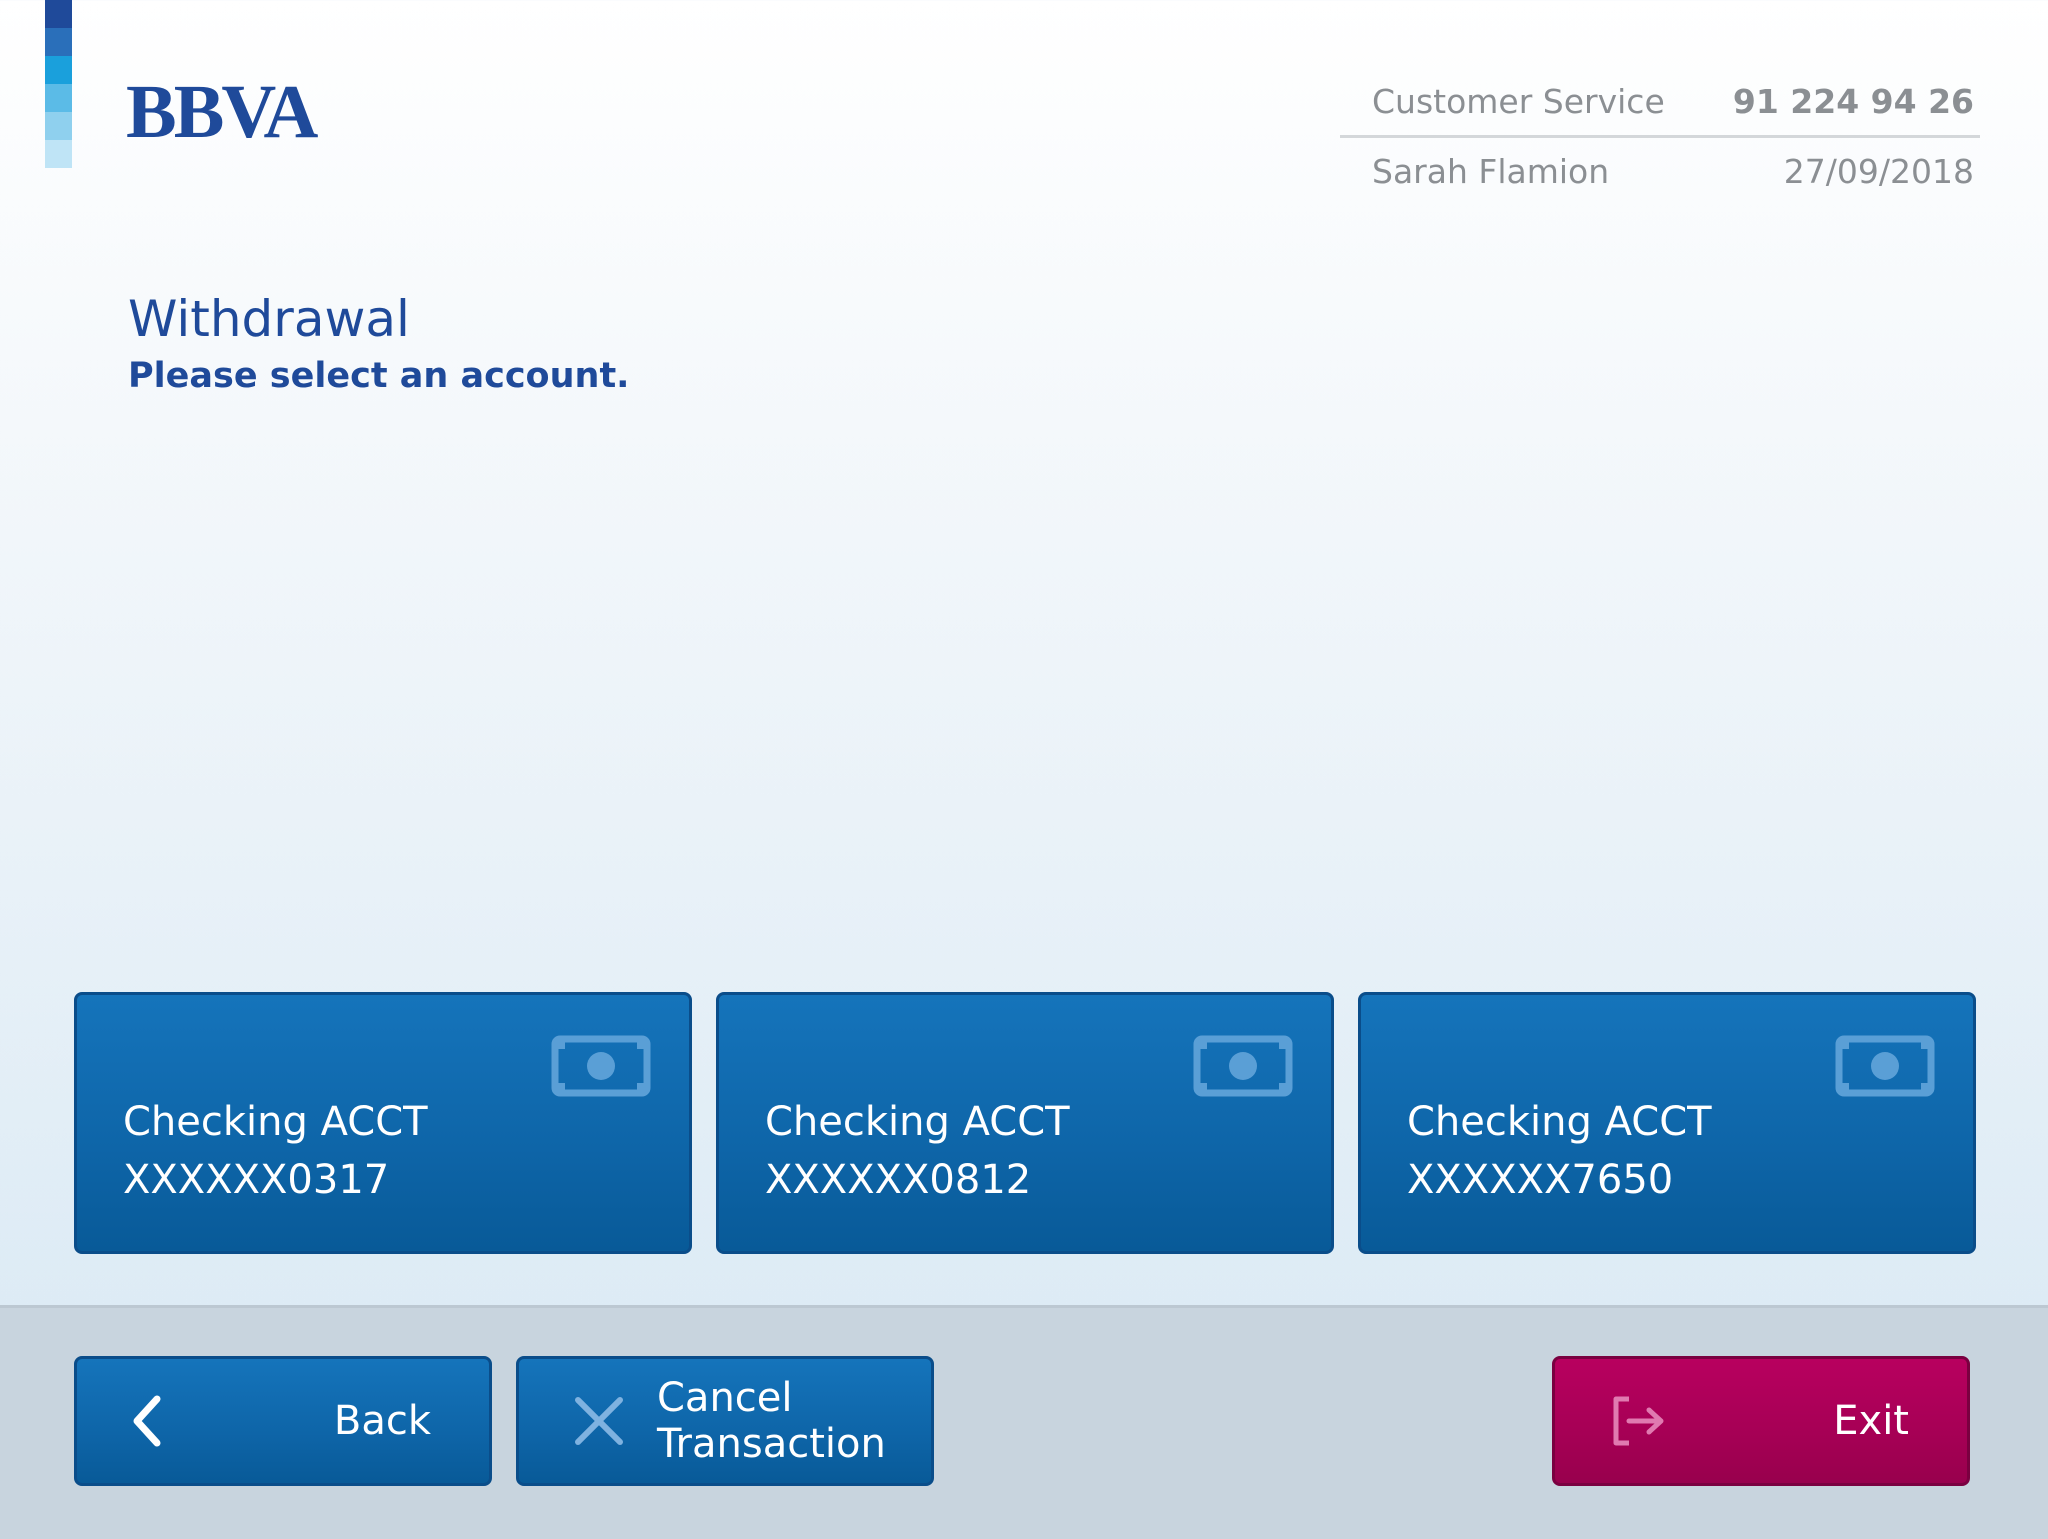 This screenshot has width=2048, height=1539. I want to click on page-title: Withdrawal, so click(269, 319).